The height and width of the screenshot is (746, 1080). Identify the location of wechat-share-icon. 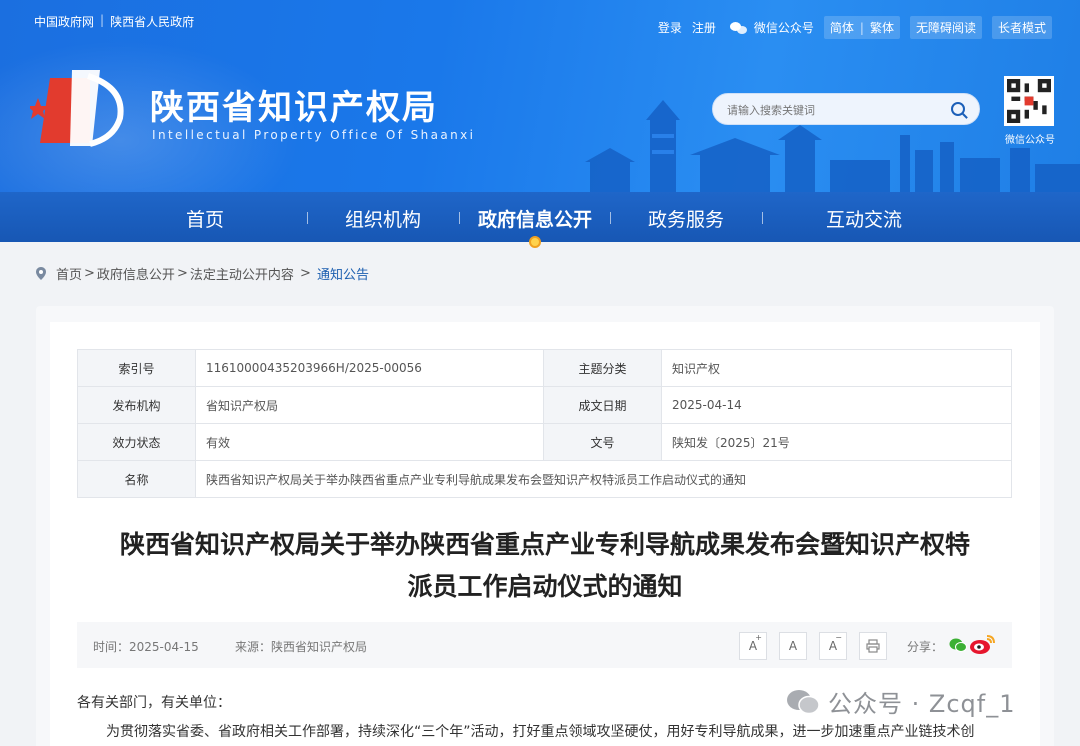
(958, 645).